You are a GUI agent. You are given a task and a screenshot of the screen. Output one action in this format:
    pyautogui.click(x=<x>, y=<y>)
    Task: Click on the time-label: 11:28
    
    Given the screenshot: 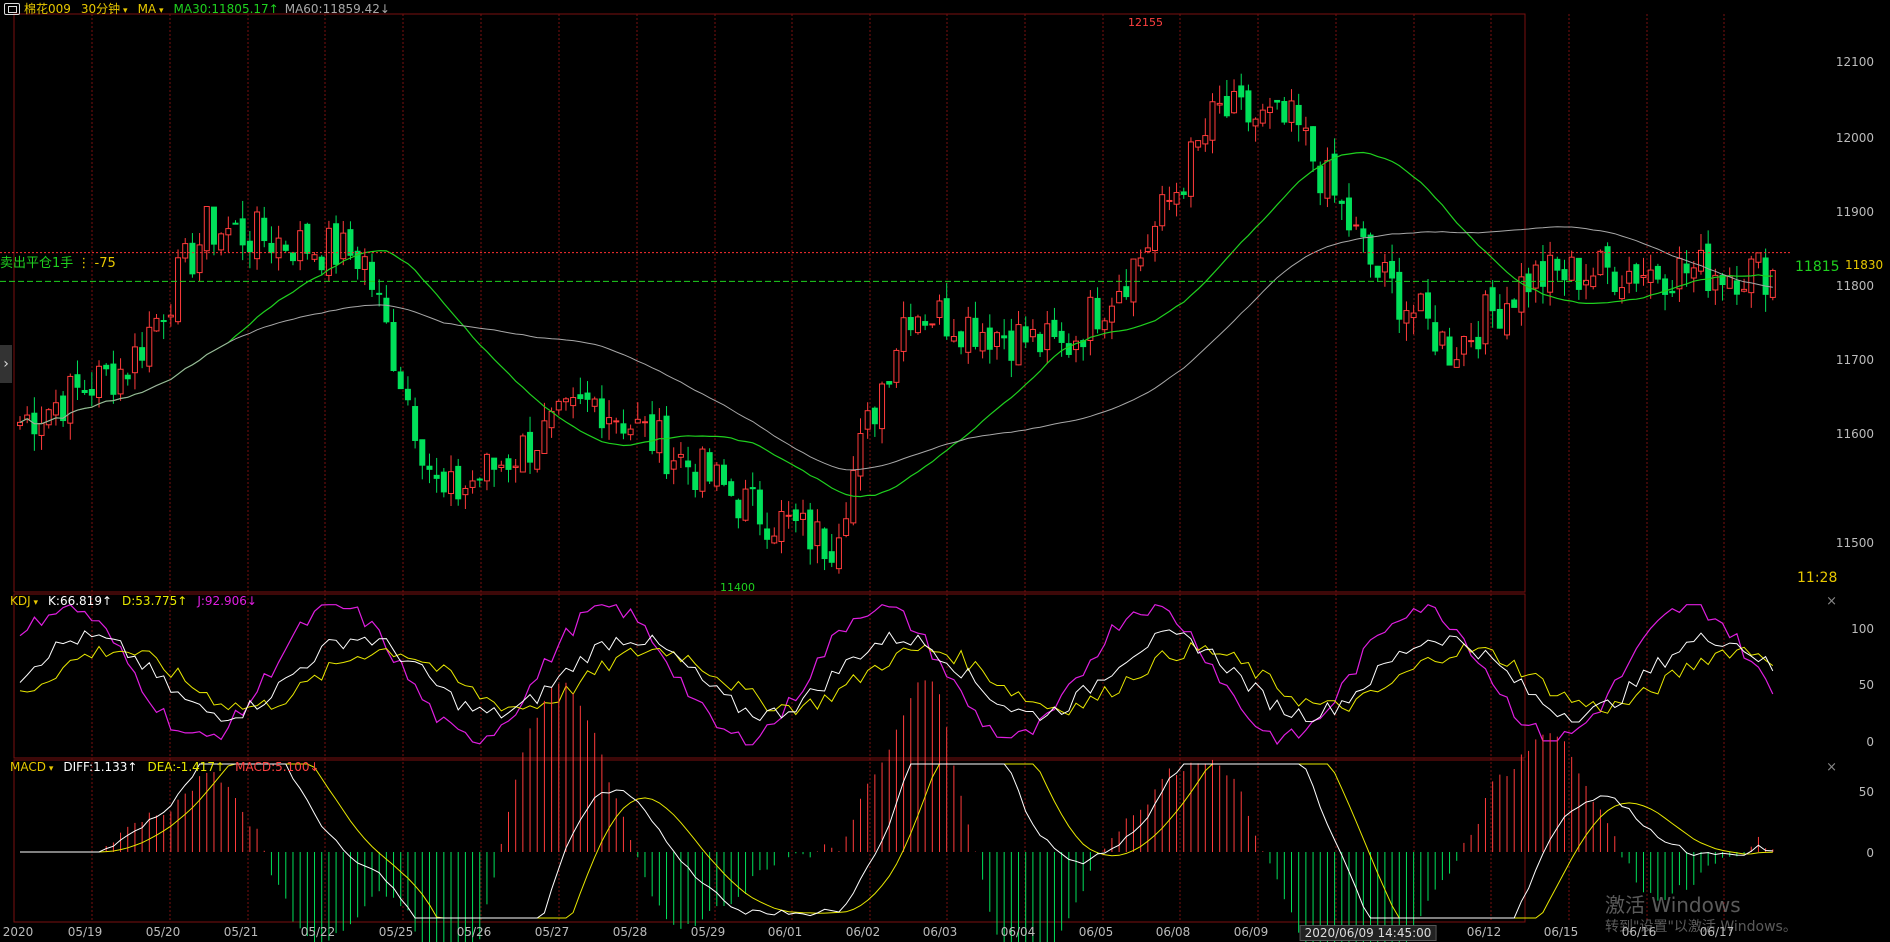 What is the action you would take?
    pyautogui.click(x=1817, y=578)
    